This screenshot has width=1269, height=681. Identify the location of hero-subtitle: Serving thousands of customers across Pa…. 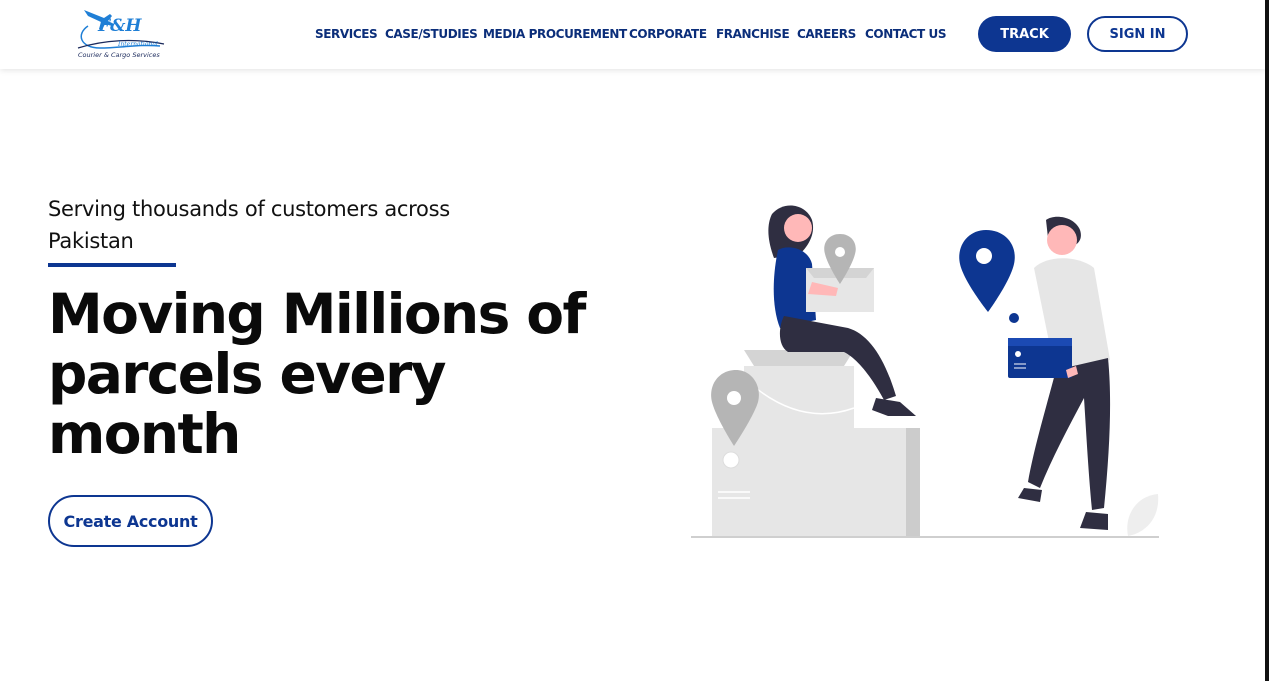
(249, 225).